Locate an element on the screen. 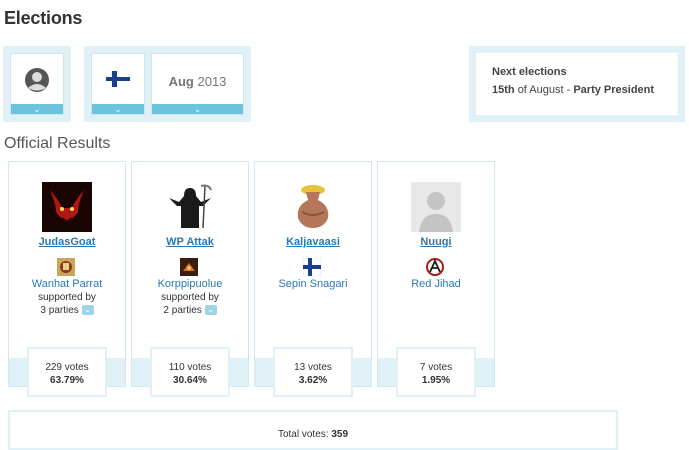 The image size is (689, 450). month-label: Aug is located at coordinates (181, 81).